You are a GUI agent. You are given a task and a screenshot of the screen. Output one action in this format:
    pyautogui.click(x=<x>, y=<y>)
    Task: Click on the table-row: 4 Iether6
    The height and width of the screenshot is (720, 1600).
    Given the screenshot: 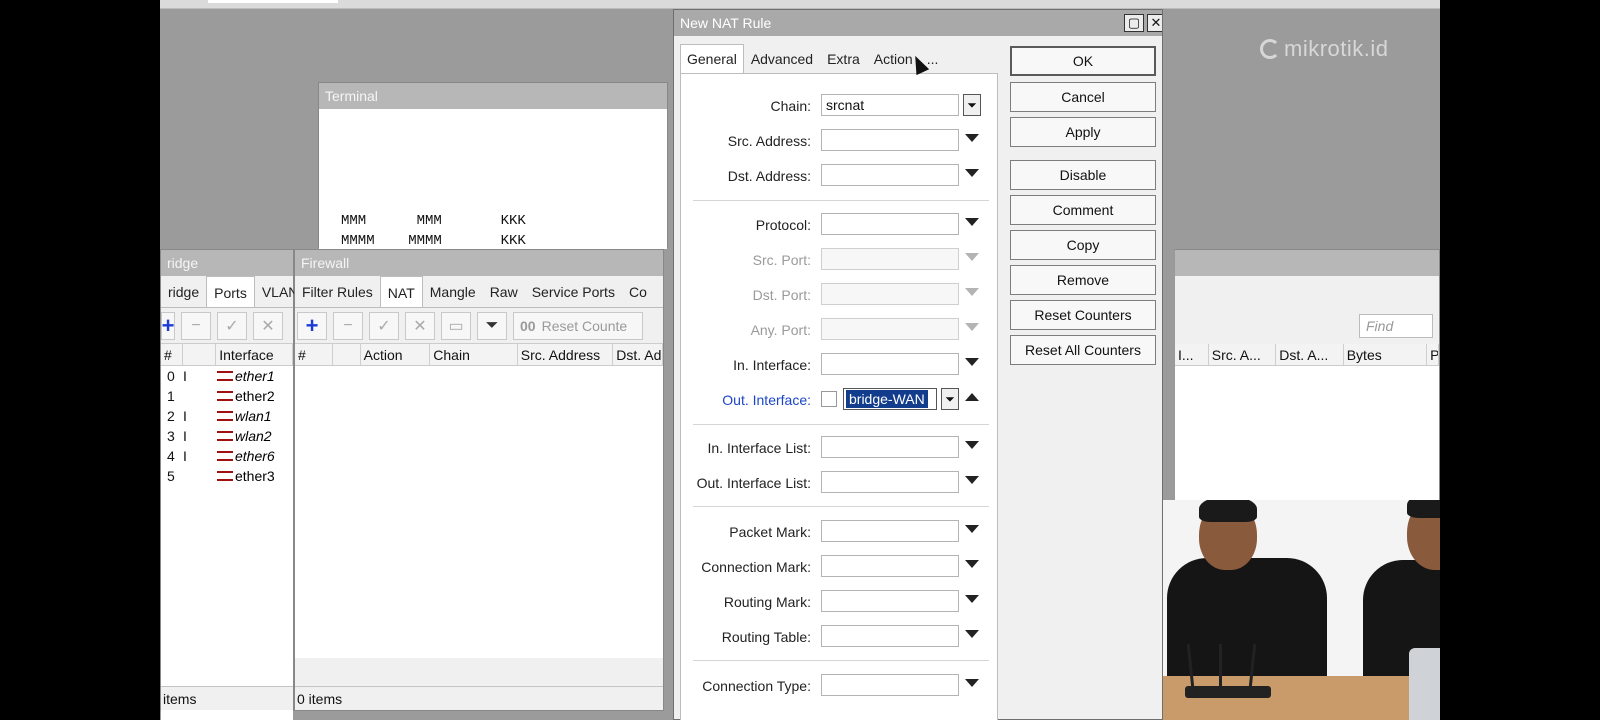 What is the action you would take?
    pyautogui.click(x=227, y=456)
    